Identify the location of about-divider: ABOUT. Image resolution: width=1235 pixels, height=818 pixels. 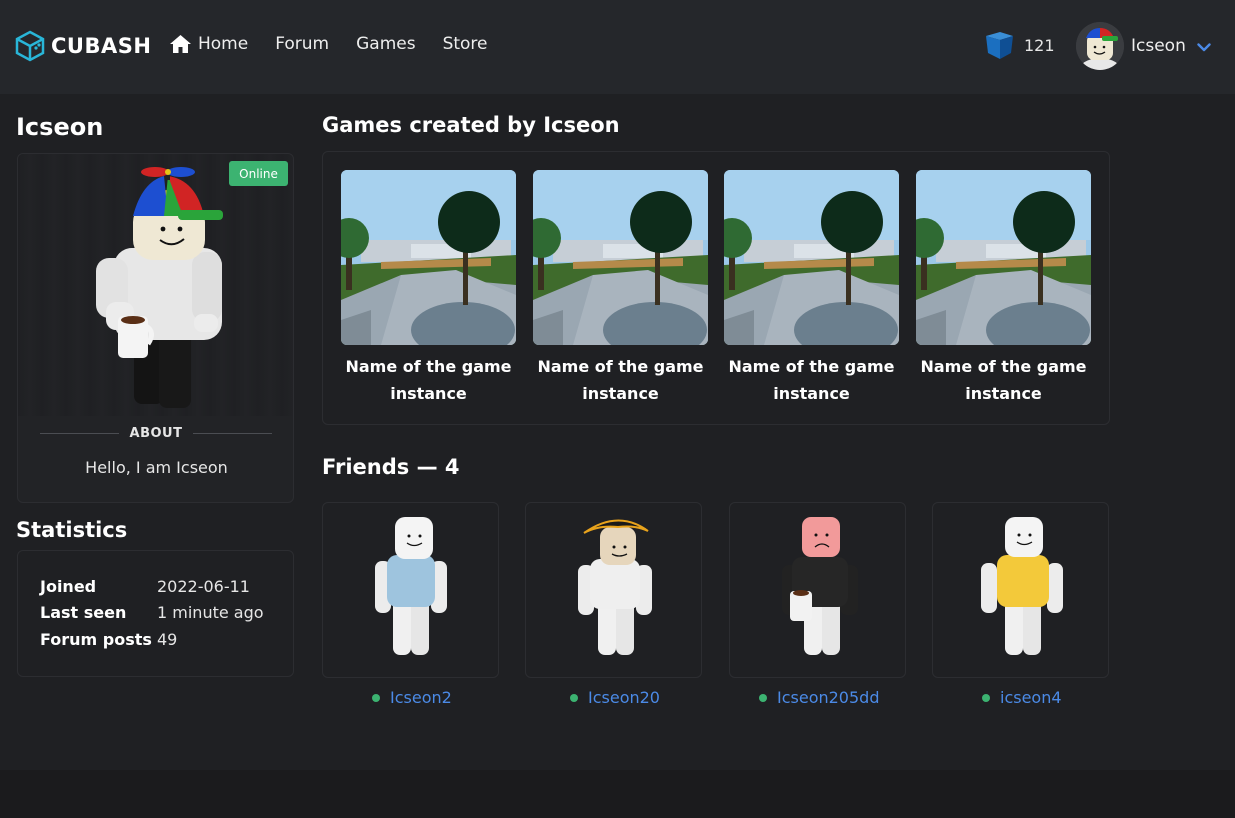
(156, 433).